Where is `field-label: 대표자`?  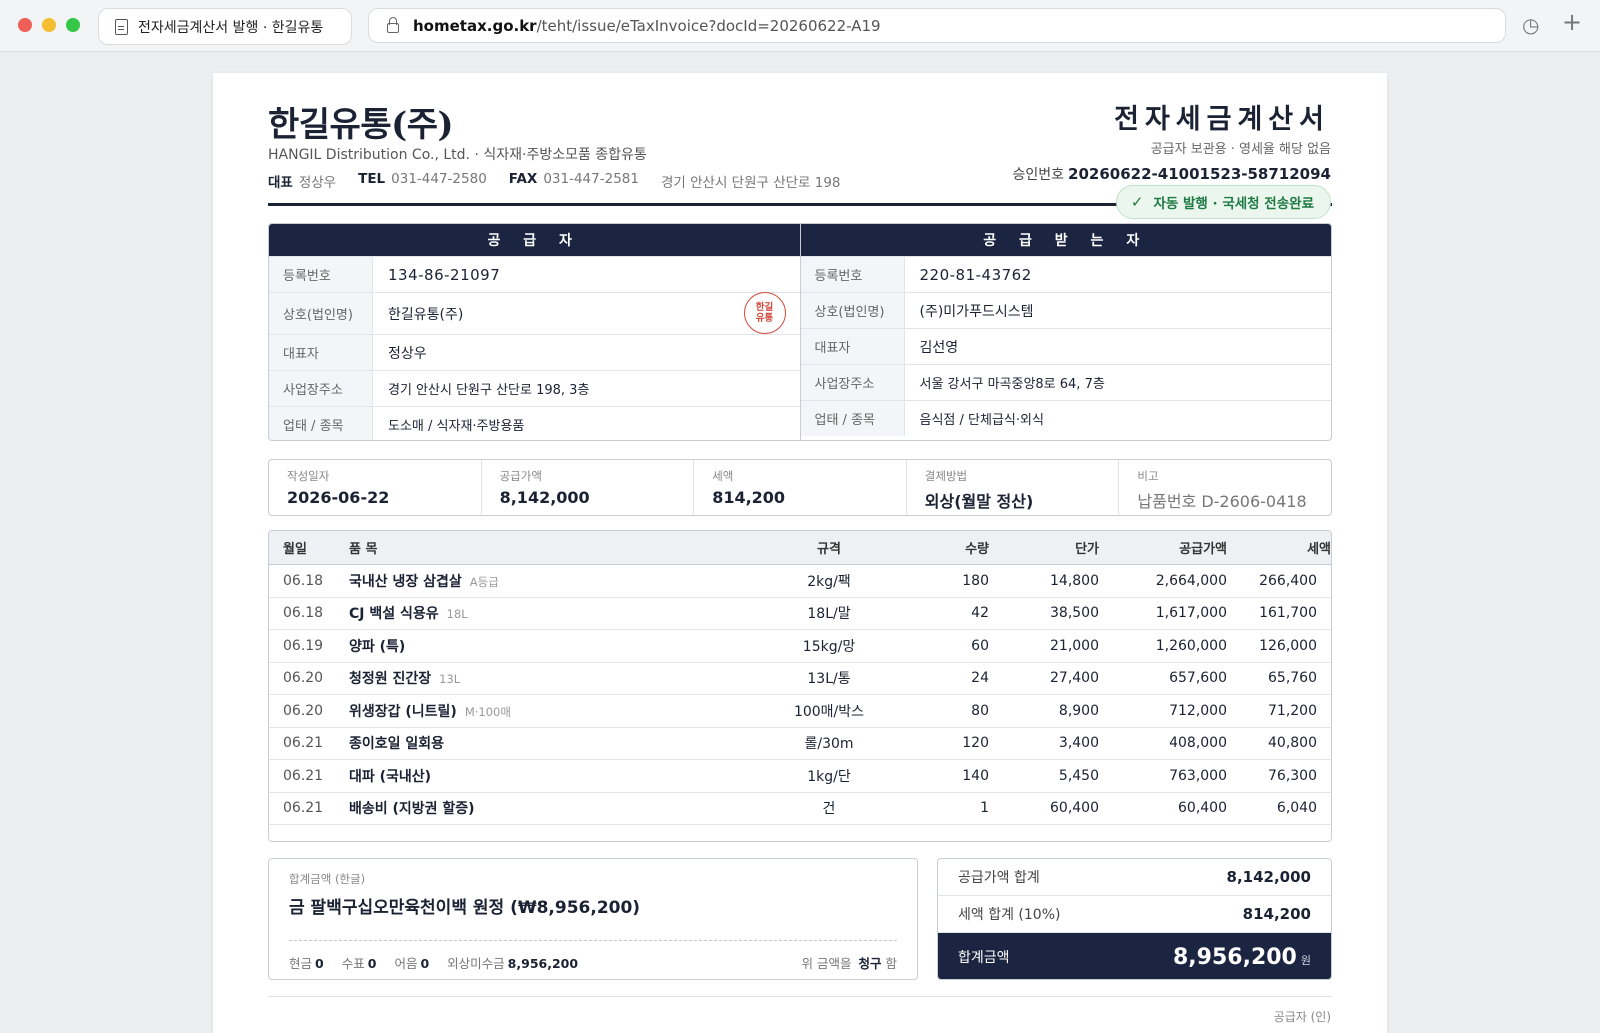
field-label: 대표자 is located at coordinates (852, 346).